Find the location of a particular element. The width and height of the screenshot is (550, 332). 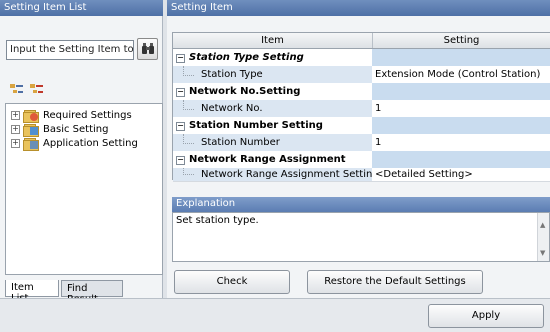

grid-row-station-number: Station Number 1 is located at coordinates (361, 143).